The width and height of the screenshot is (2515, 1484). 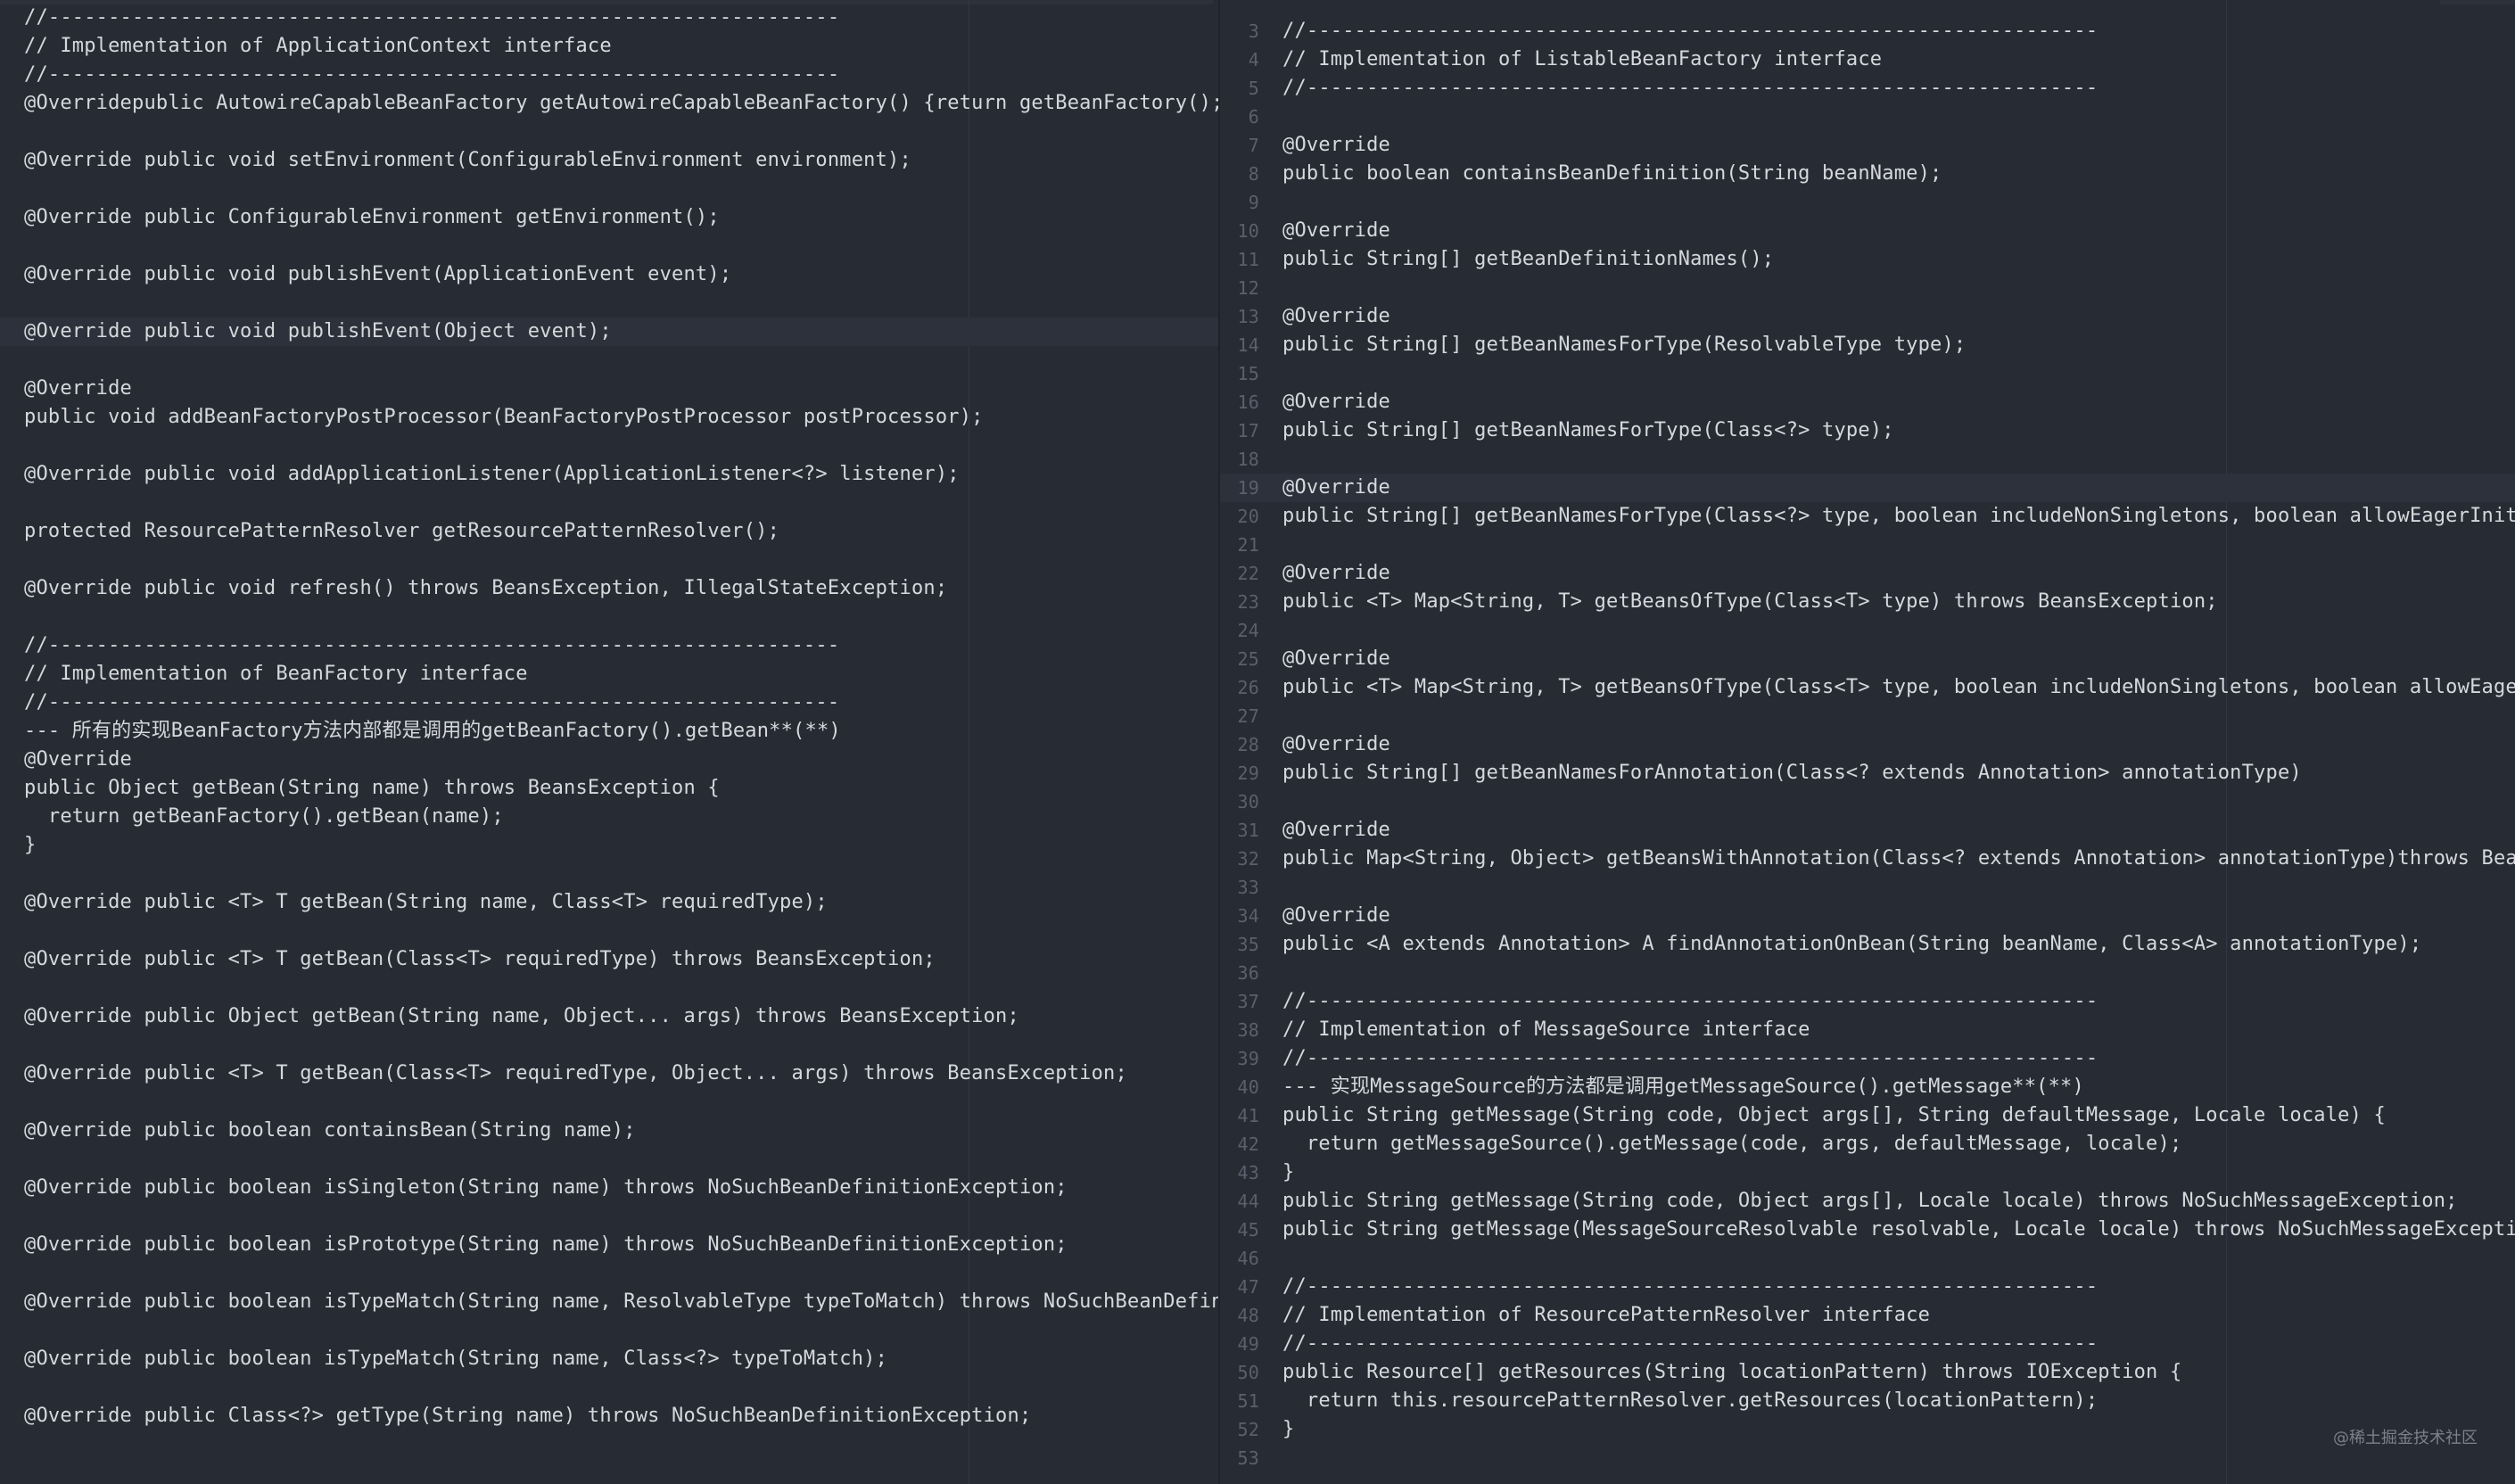 What do you see at coordinates (1868, 973) in the screenshot?
I see `right-code-line: 36` at bounding box center [1868, 973].